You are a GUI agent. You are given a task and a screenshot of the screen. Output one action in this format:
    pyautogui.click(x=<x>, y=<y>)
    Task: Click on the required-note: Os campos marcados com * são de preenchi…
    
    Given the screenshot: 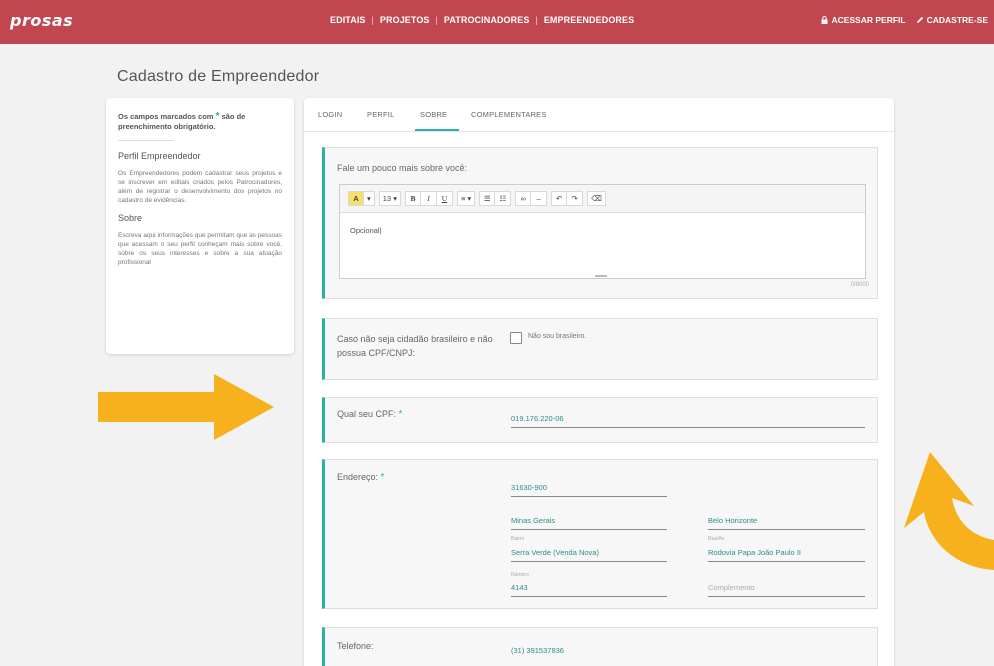 What is the action you would take?
    pyautogui.click(x=200, y=122)
    